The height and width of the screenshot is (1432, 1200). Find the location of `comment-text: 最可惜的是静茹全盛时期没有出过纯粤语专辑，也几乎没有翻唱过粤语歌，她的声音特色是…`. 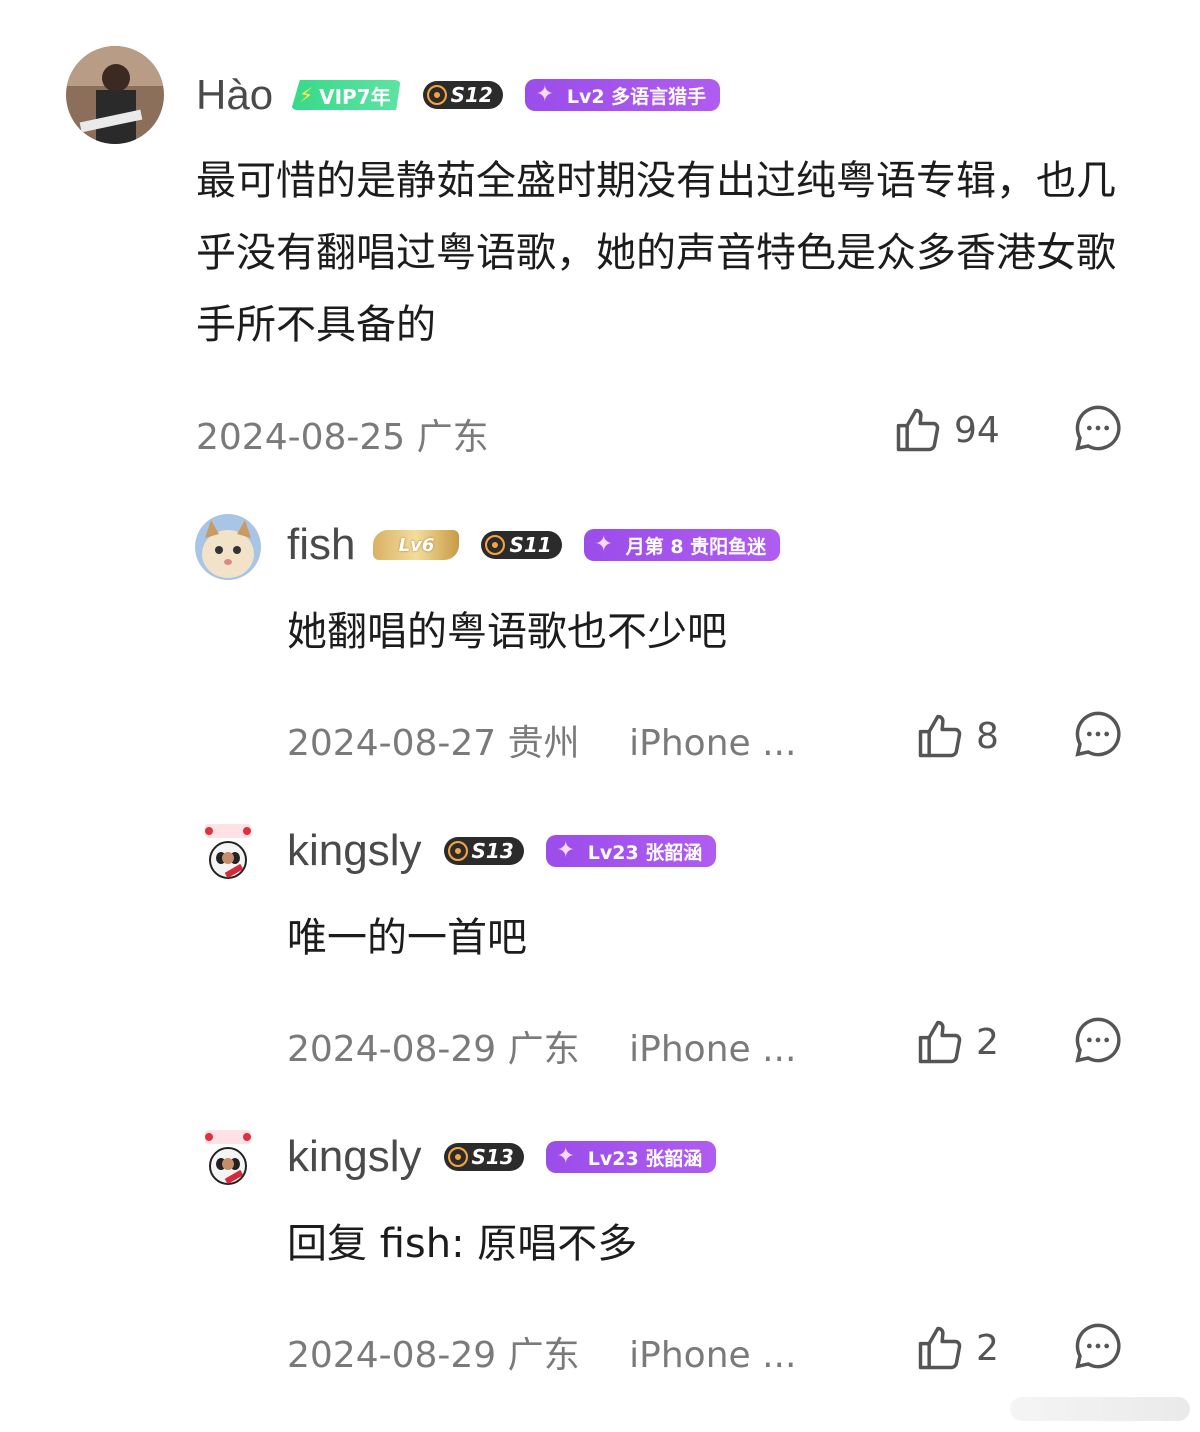

comment-text: 最可惜的是静茹全盛时期没有出过纯粤语专辑，也几乎没有翻唱过粤语歌，她的声音特色是… is located at coordinates (656, 253).